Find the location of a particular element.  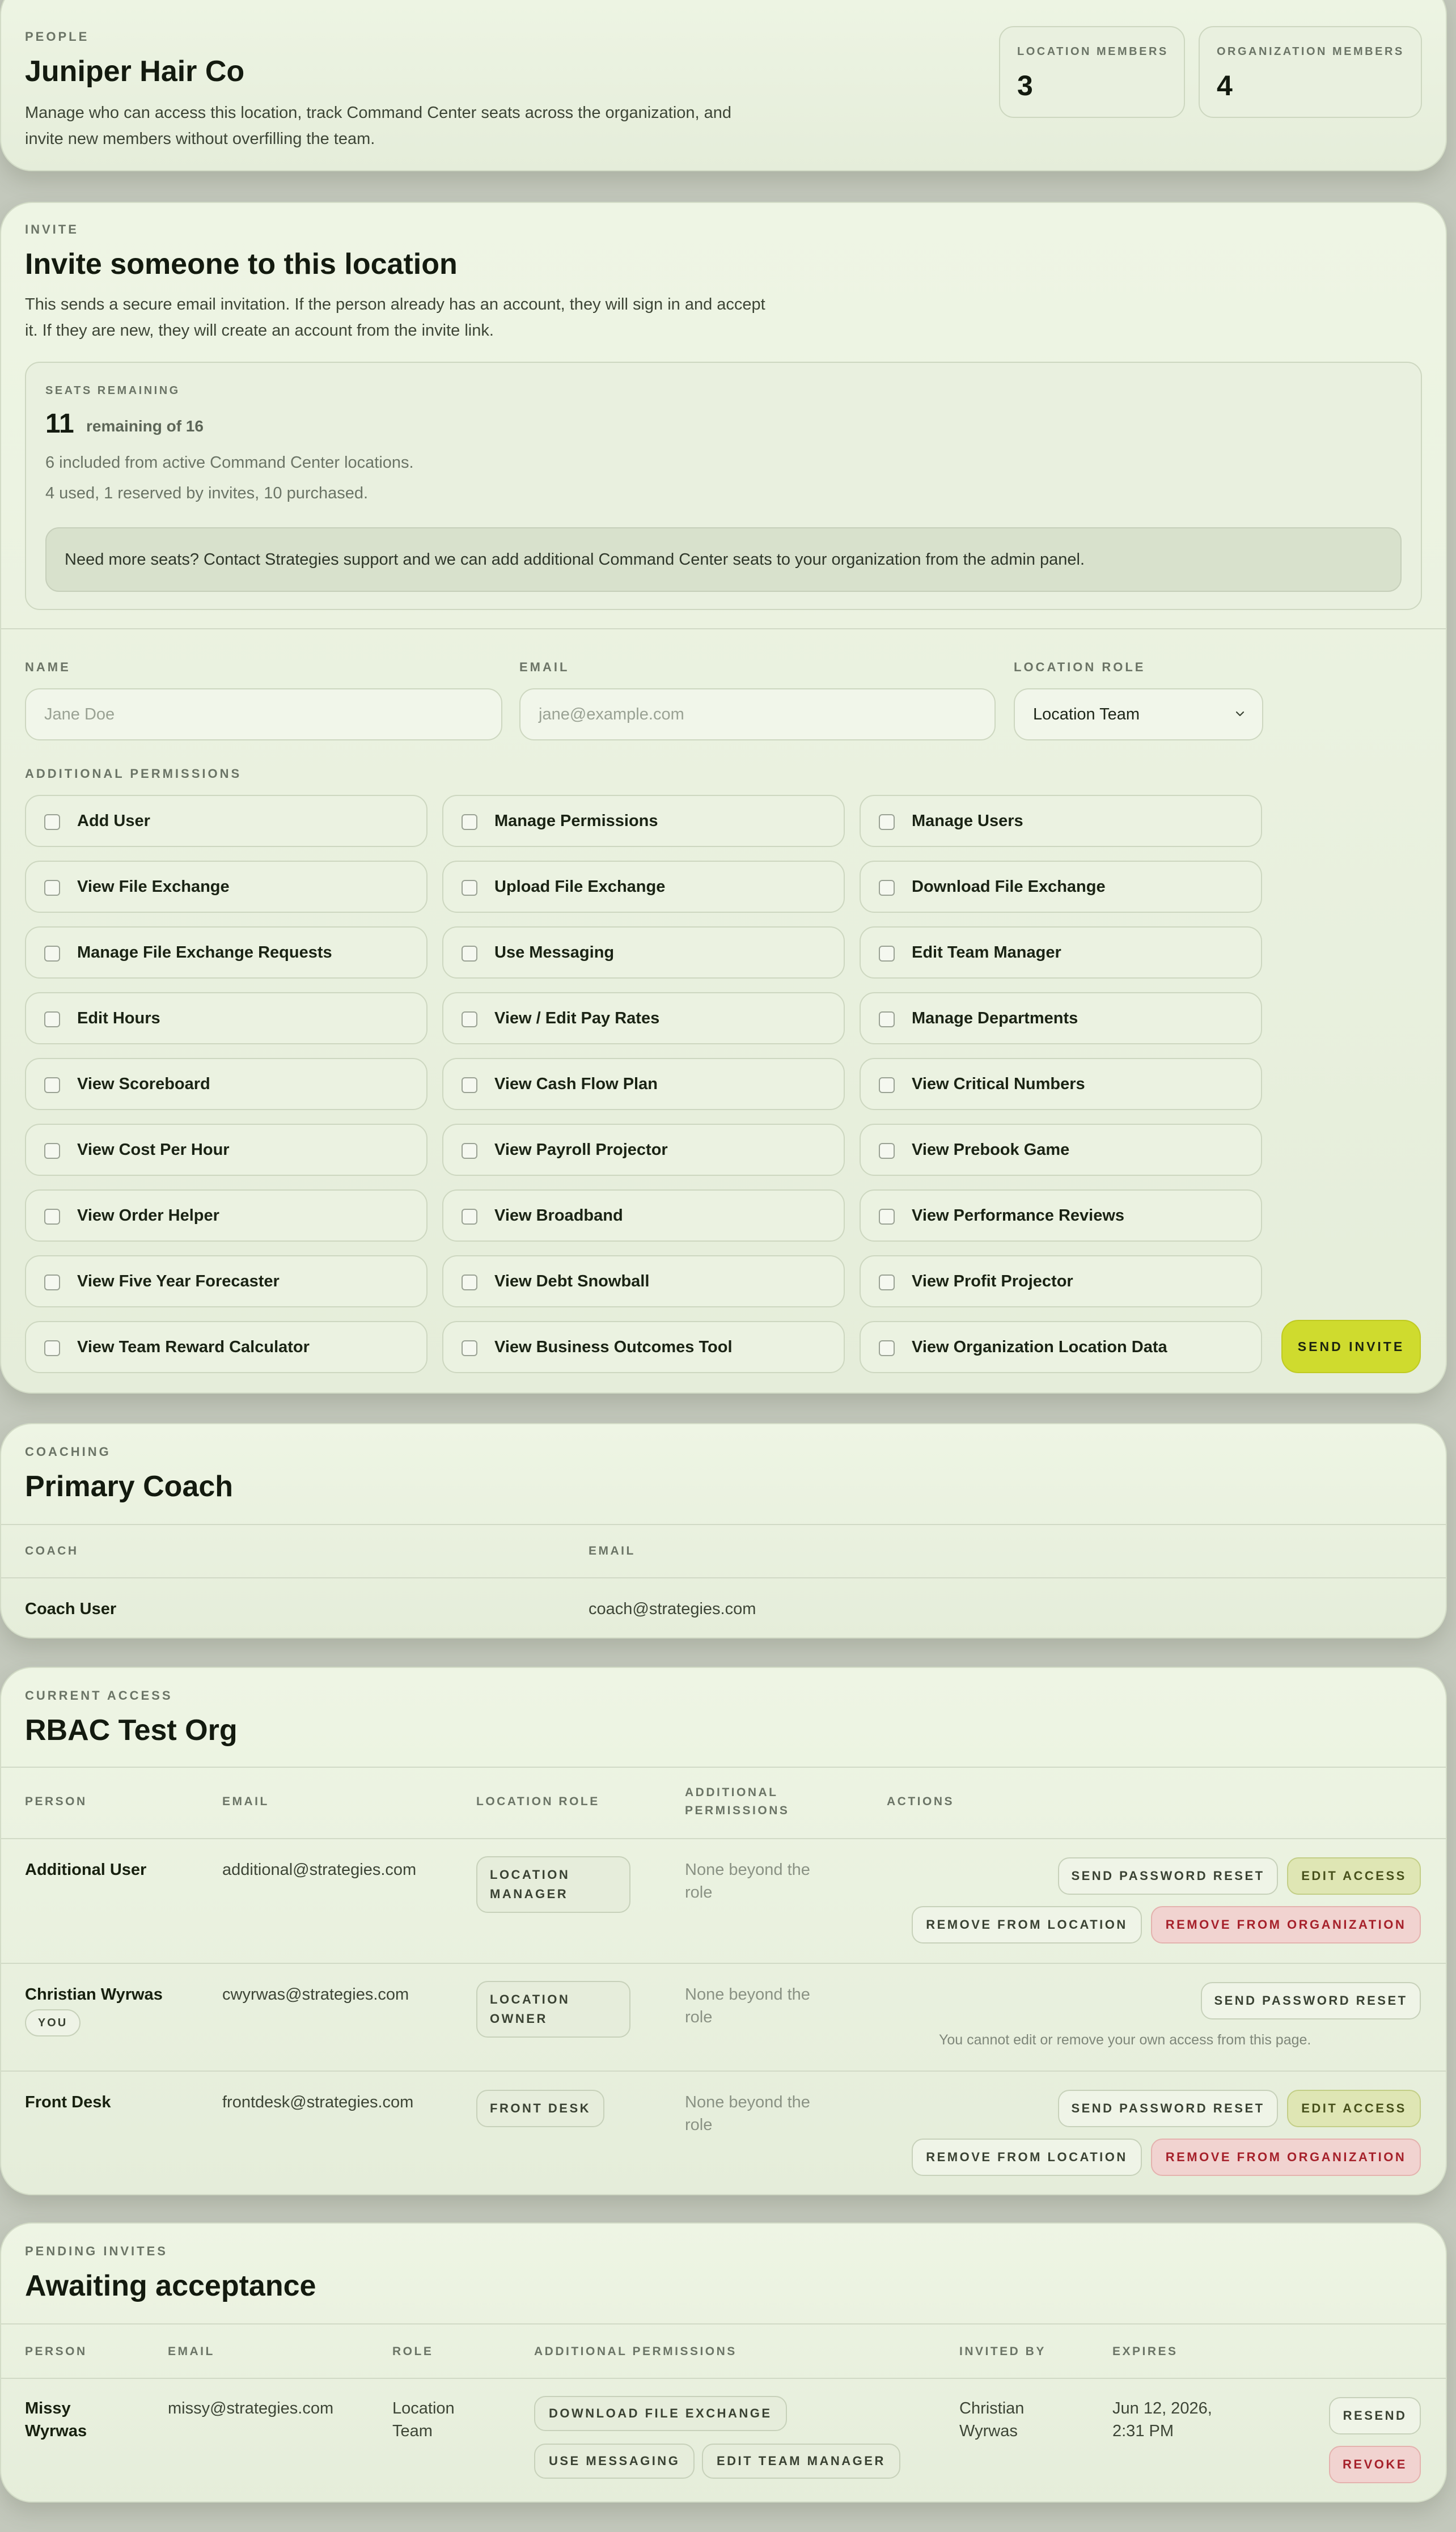

location-members-label: LOCATION MEMBERS is located at coordinates (1093, 52).